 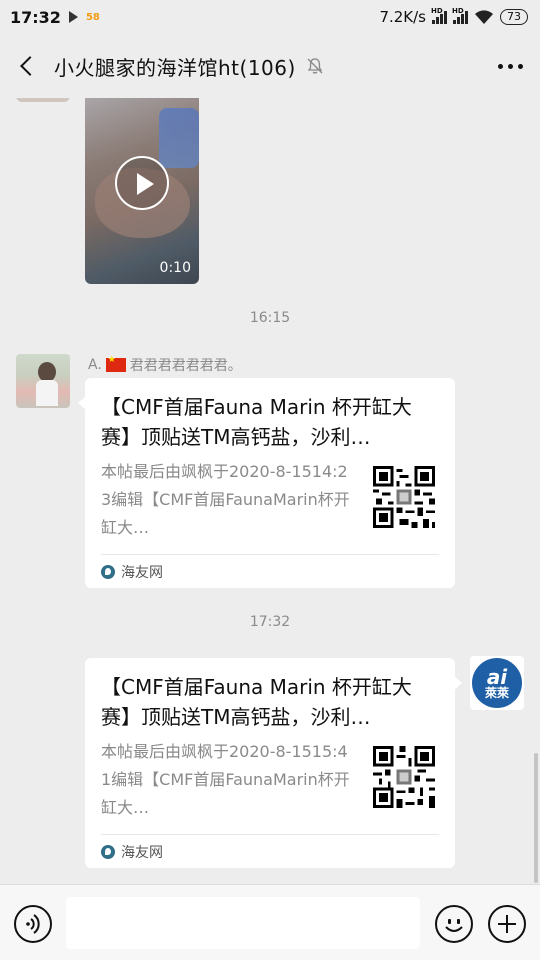 I want to click on more-button, so click(x=510, y=66).